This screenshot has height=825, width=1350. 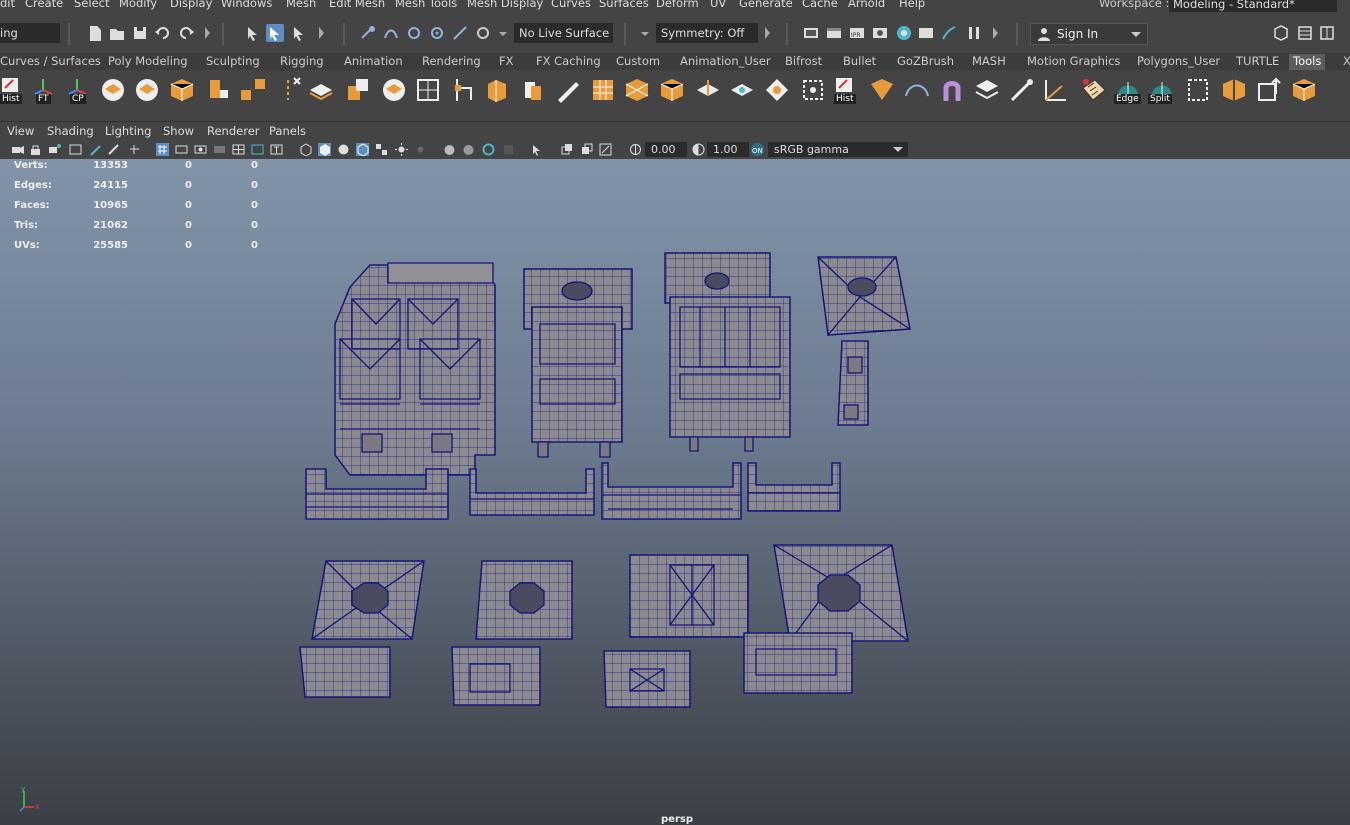 What do you see at coordinates (1094, 90) in the screenshot?
I see `uv-editor-icon` at bounding box center [1094, 90].